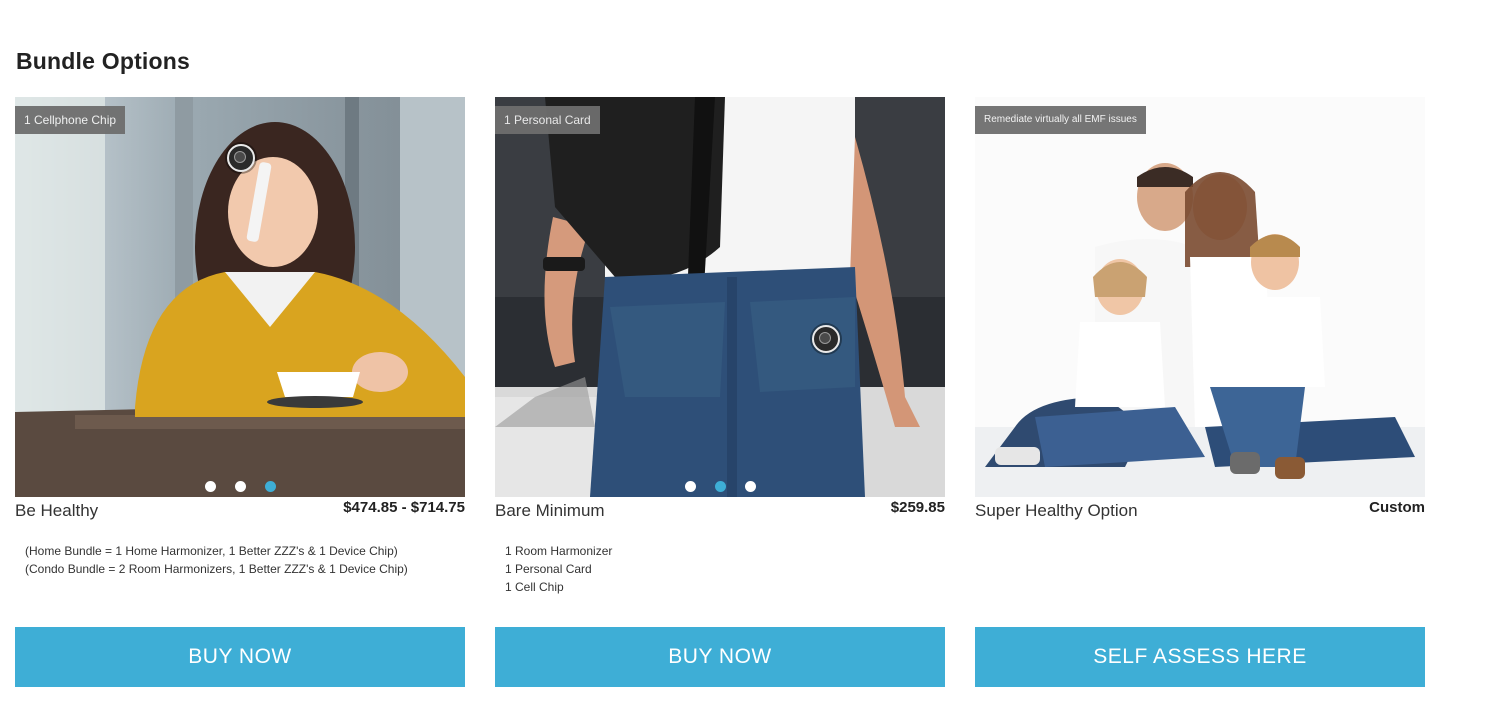 This screenshot has height=725, width=1508. What do you see at coordinates (1060, 120) in the screenshot?
I see `product-tag: Remediate virtually all EMF issues` at bounding box center [1060, 120].